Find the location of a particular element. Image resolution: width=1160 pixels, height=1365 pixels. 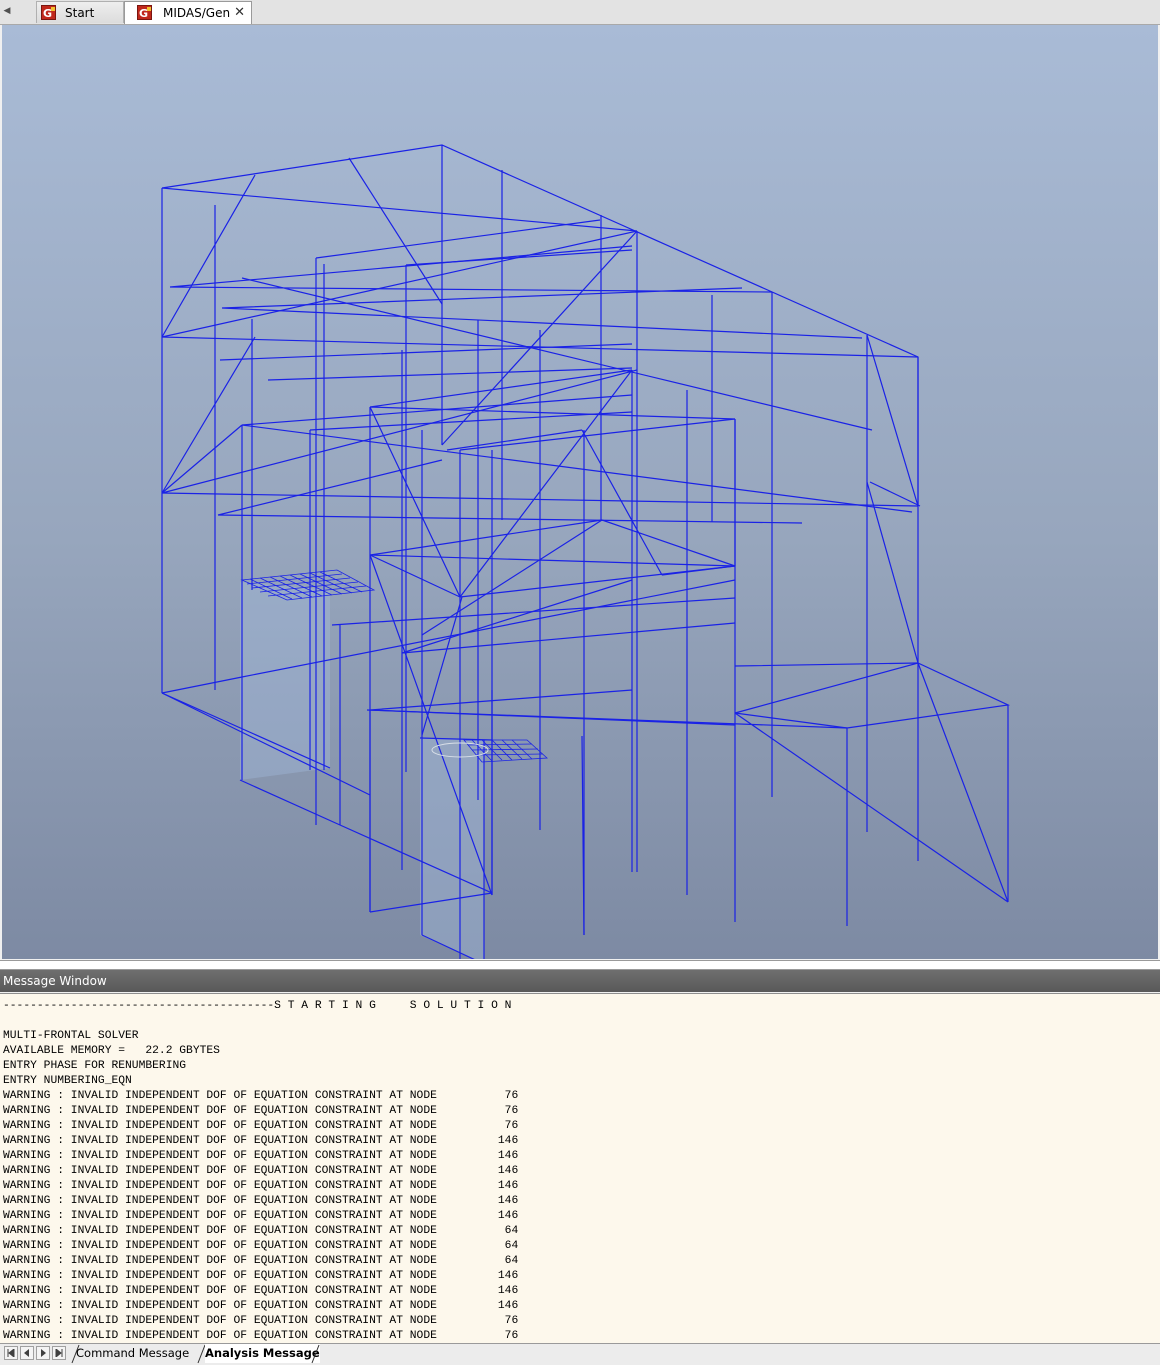

tab-analysis-message: Analysis Message is located at coordinates (262, 1353).